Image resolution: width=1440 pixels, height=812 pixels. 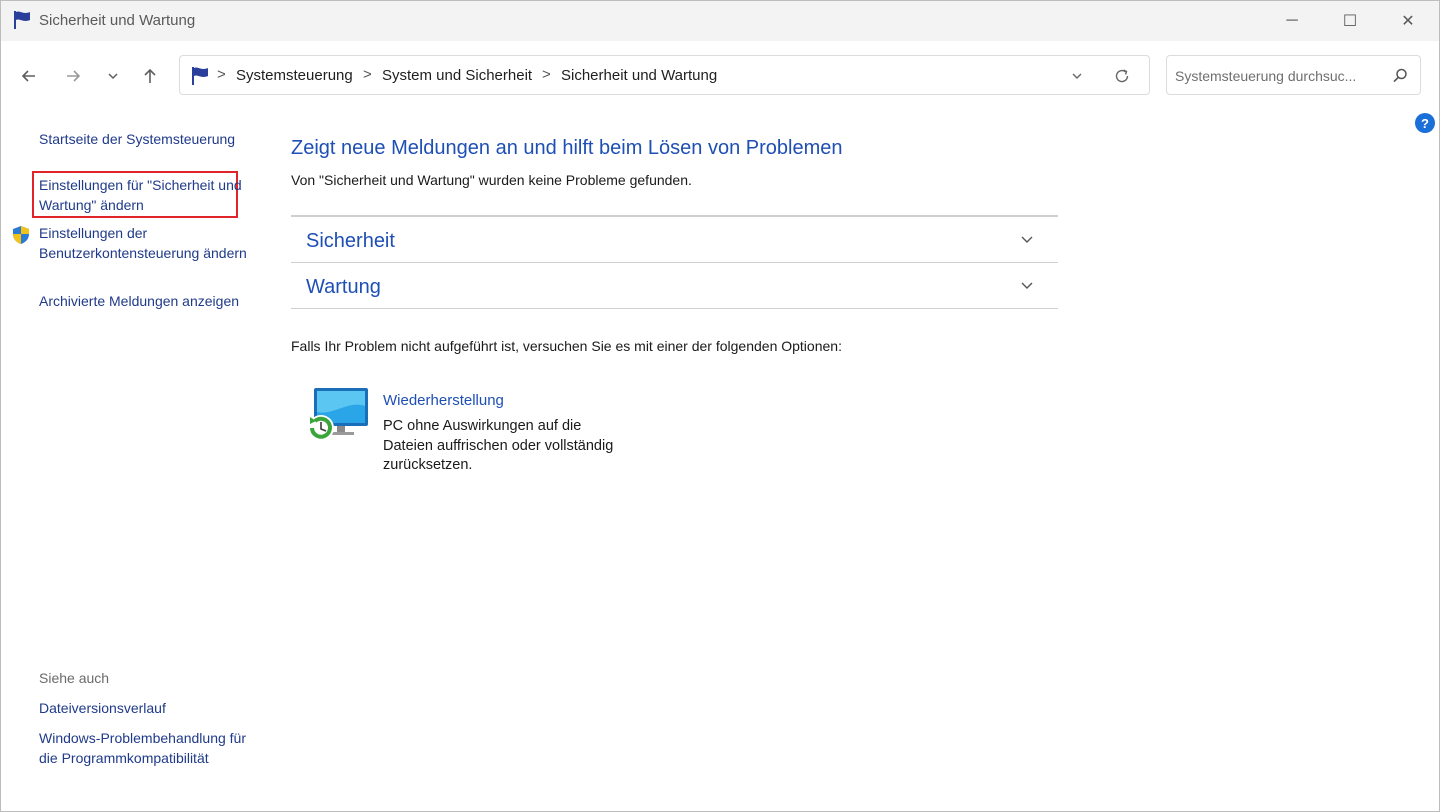 I want to click on section-maintenance: Wartung, so click(x=674, y=285).